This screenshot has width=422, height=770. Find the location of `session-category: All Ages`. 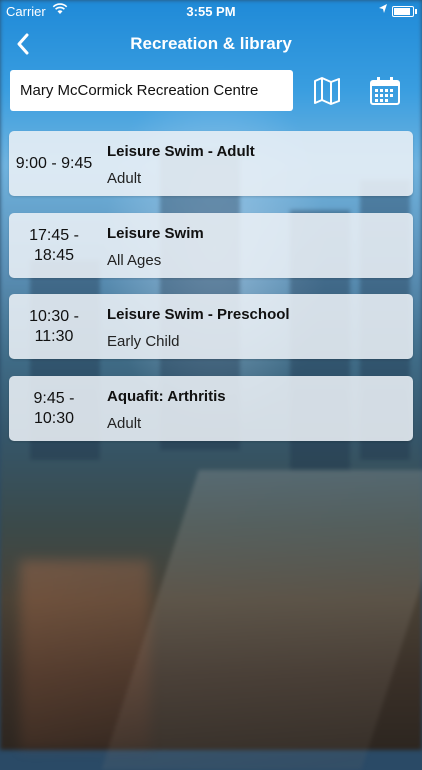

session-category: All Ages is located at coordinates (134, 260).